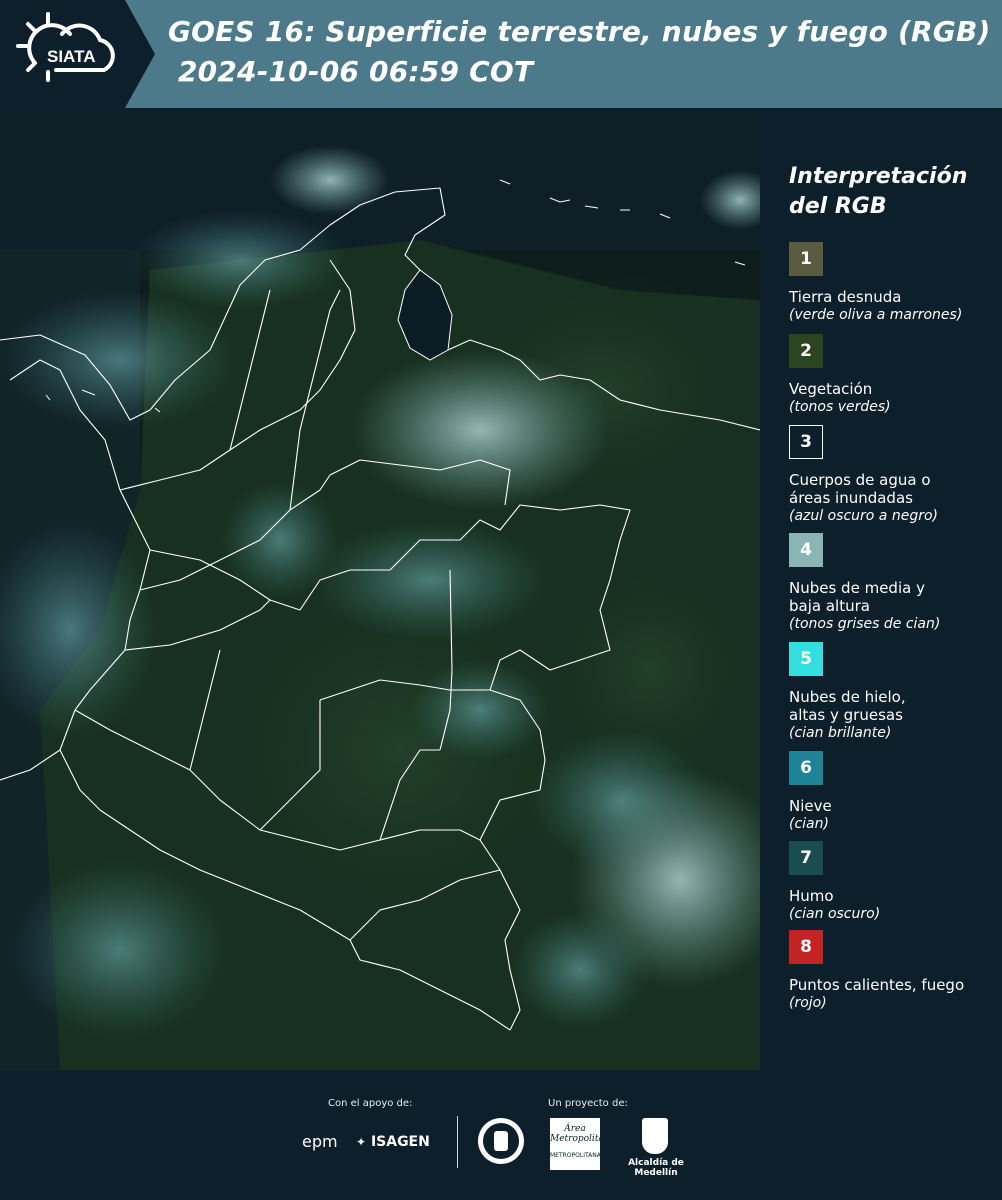 This screenshot has height=1200, width=1002. What do you see at coordinates (851, 498) in the screenshot?
I see `legend-label-line: áreas inundadas` at bounding box center [851, 498].